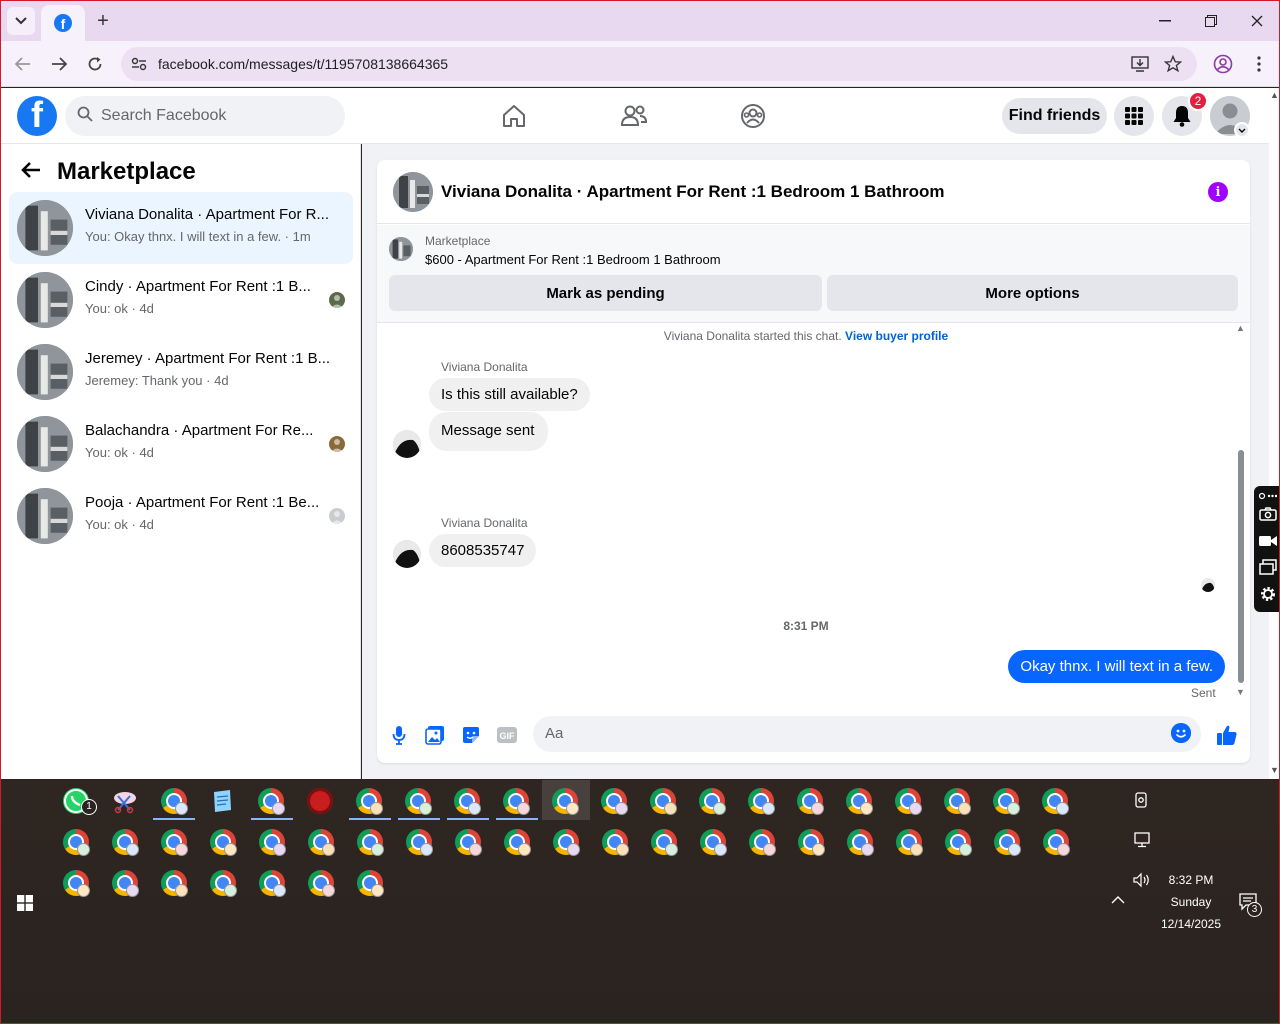  What do you see at coordinates (21, 21) in the screenshot?
I see `tab-search-chevron-icon` at bounding box center [21, 21].